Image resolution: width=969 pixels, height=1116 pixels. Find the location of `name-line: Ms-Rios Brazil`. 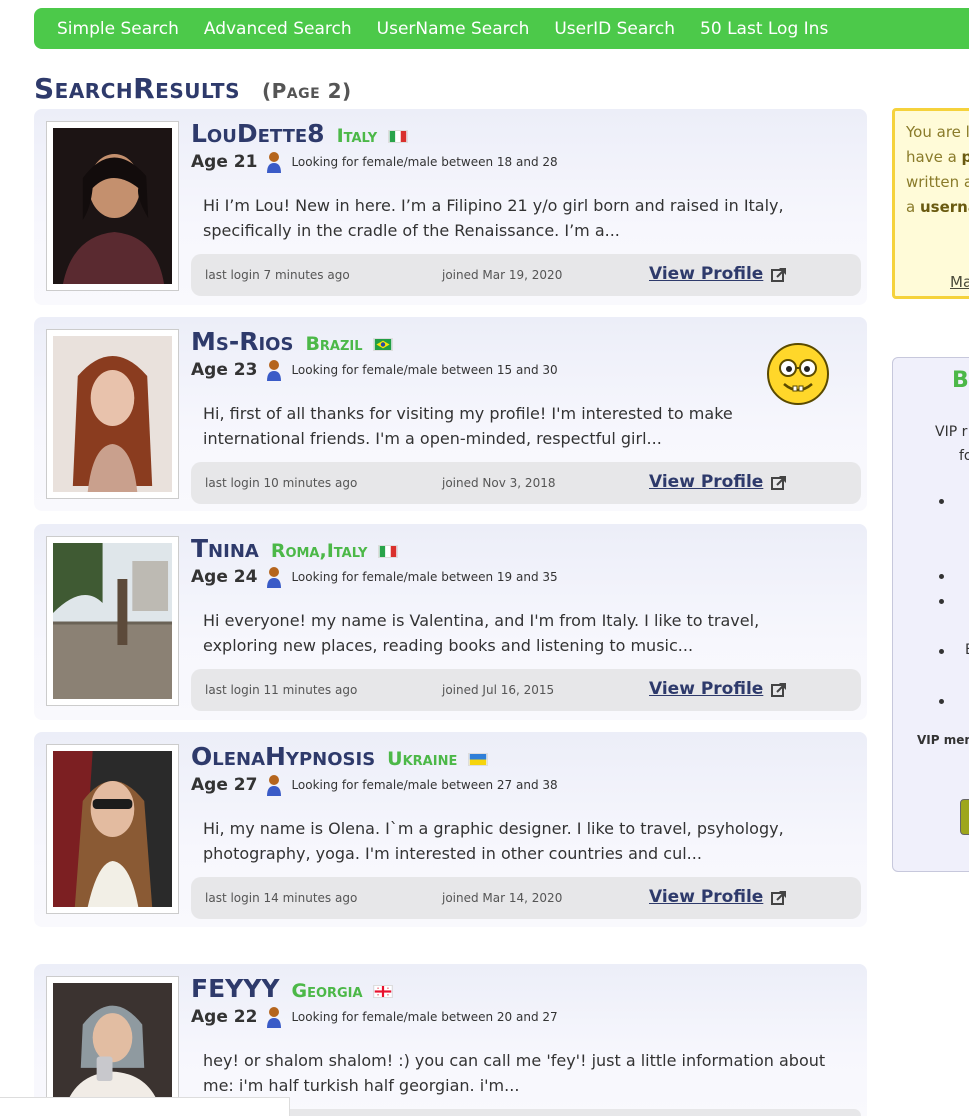

name-line: Ms-Rios Brazil is located at coordinates (292, 341).